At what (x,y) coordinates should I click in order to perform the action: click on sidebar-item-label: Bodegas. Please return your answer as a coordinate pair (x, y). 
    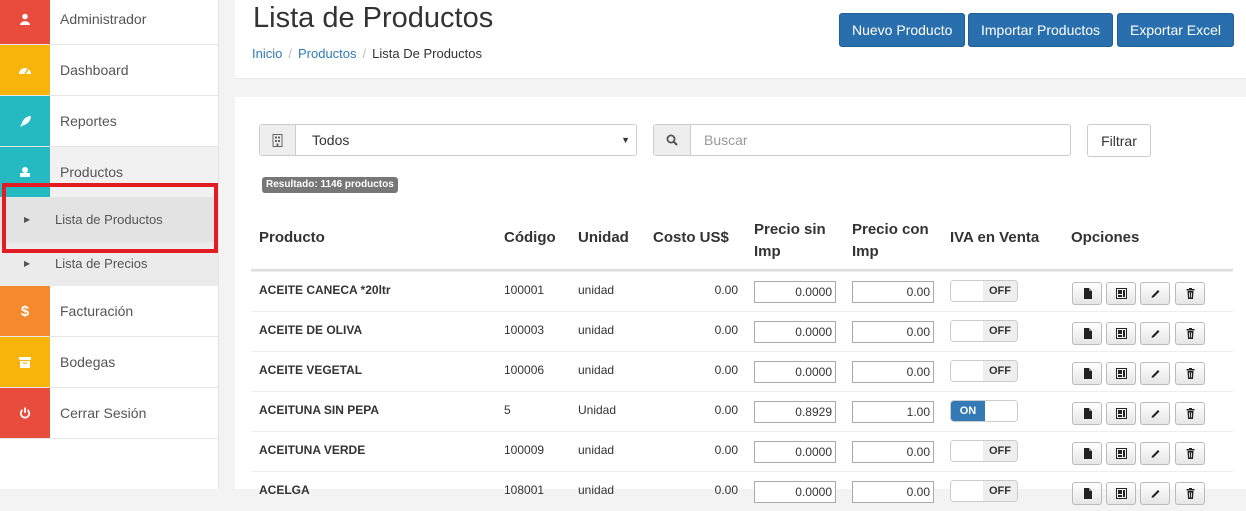
    Looking at the image, I should click on (88, 362).